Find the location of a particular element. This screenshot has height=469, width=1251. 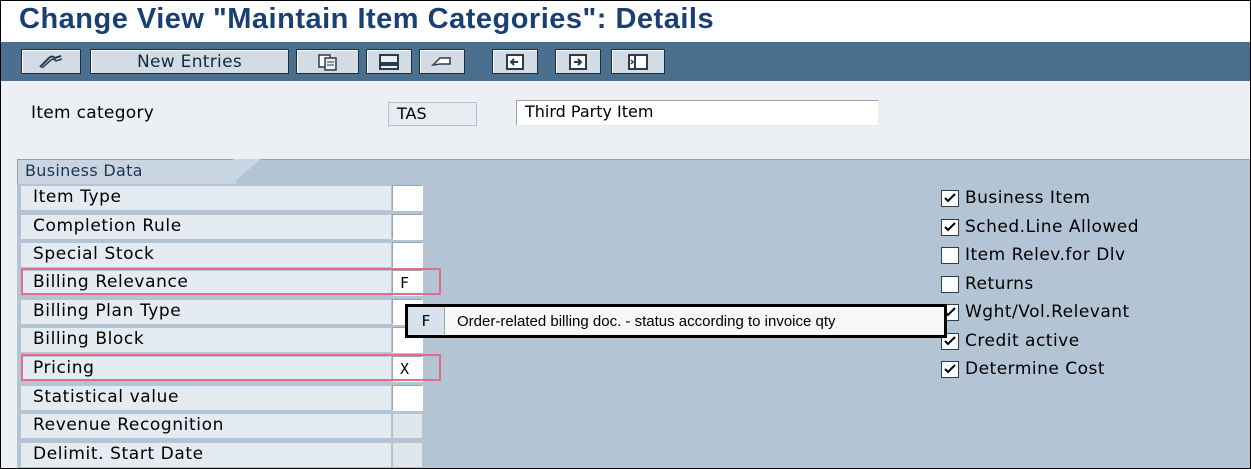

item-relev-dlv-checkbox-row: Item Relev.for Dlv is located at coordinates (1033, 255).